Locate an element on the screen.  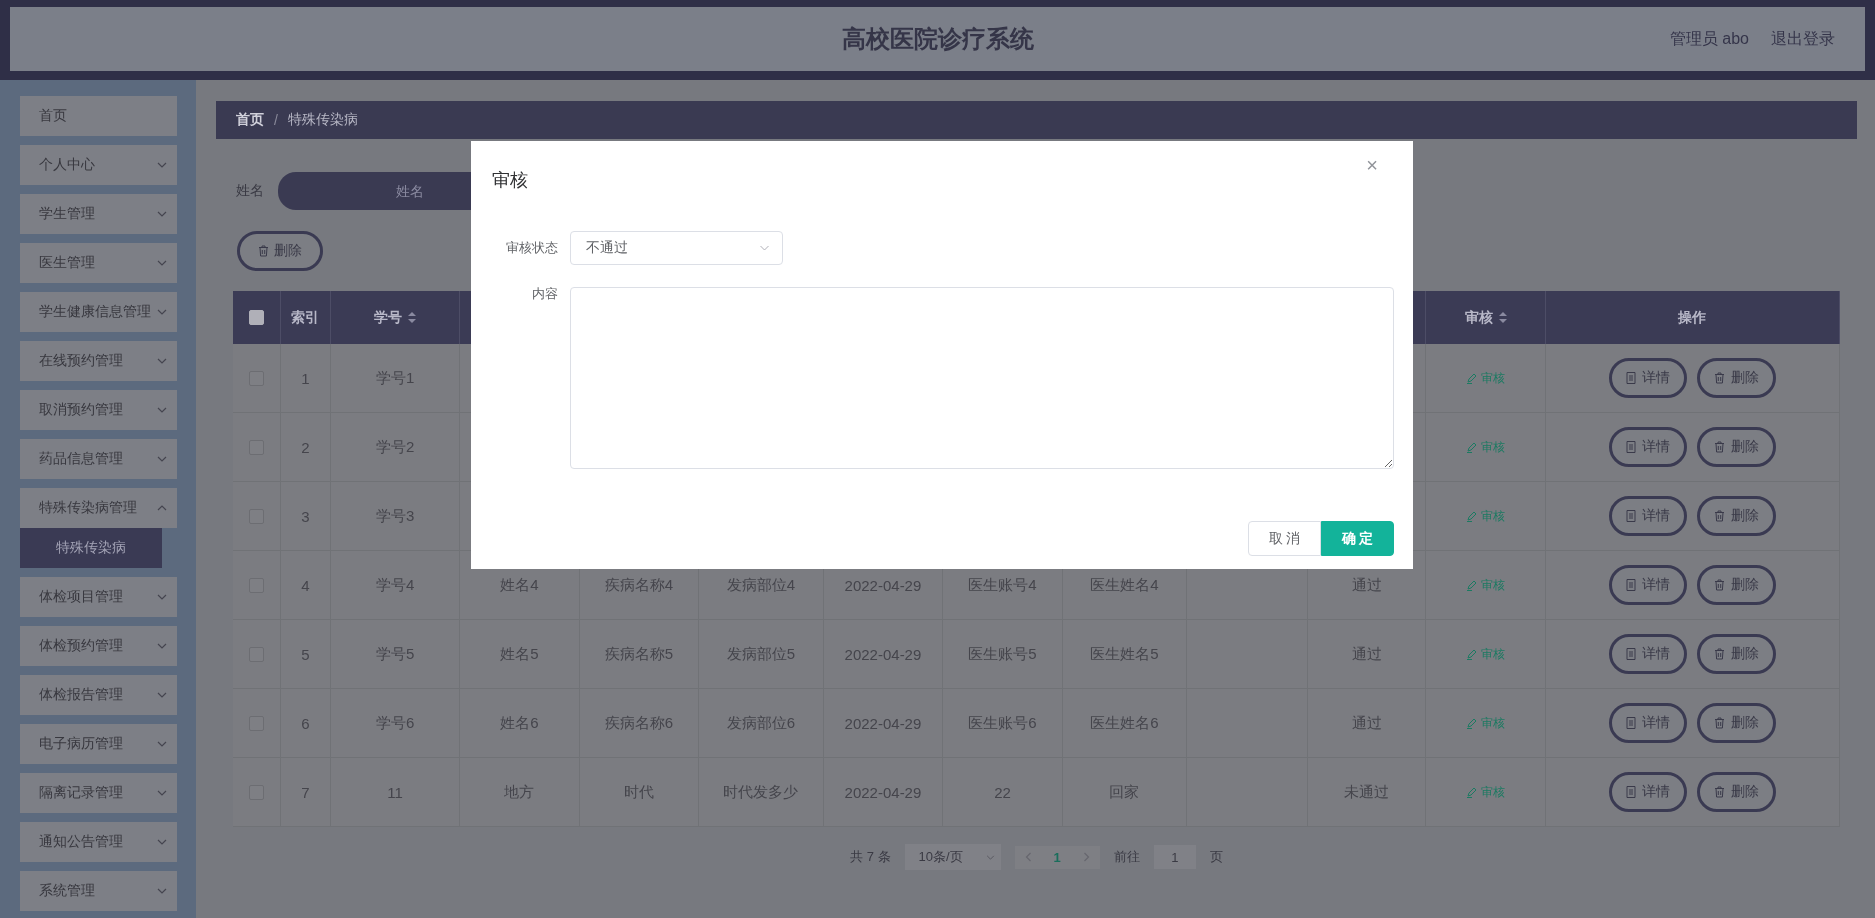
table-cell: 11 is located at coordinates (395, 792).